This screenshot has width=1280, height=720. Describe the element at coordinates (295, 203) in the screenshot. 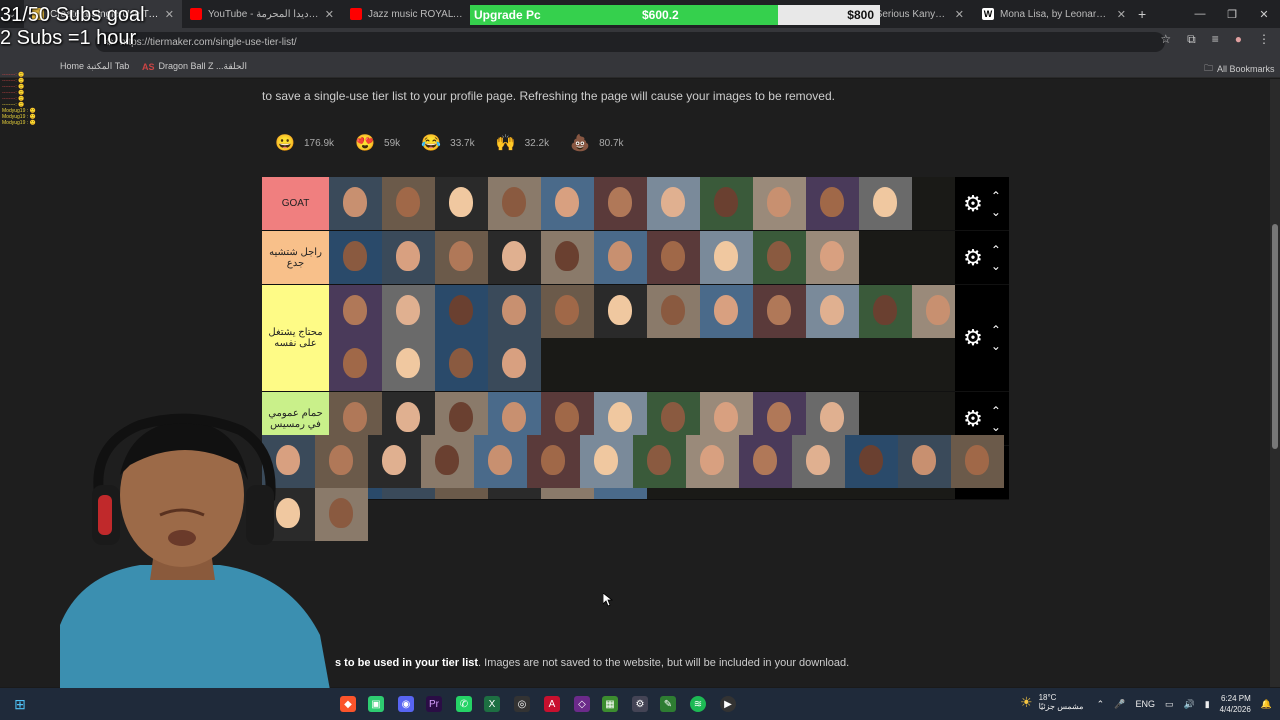

I see `tier-label: GOAT` at that location.